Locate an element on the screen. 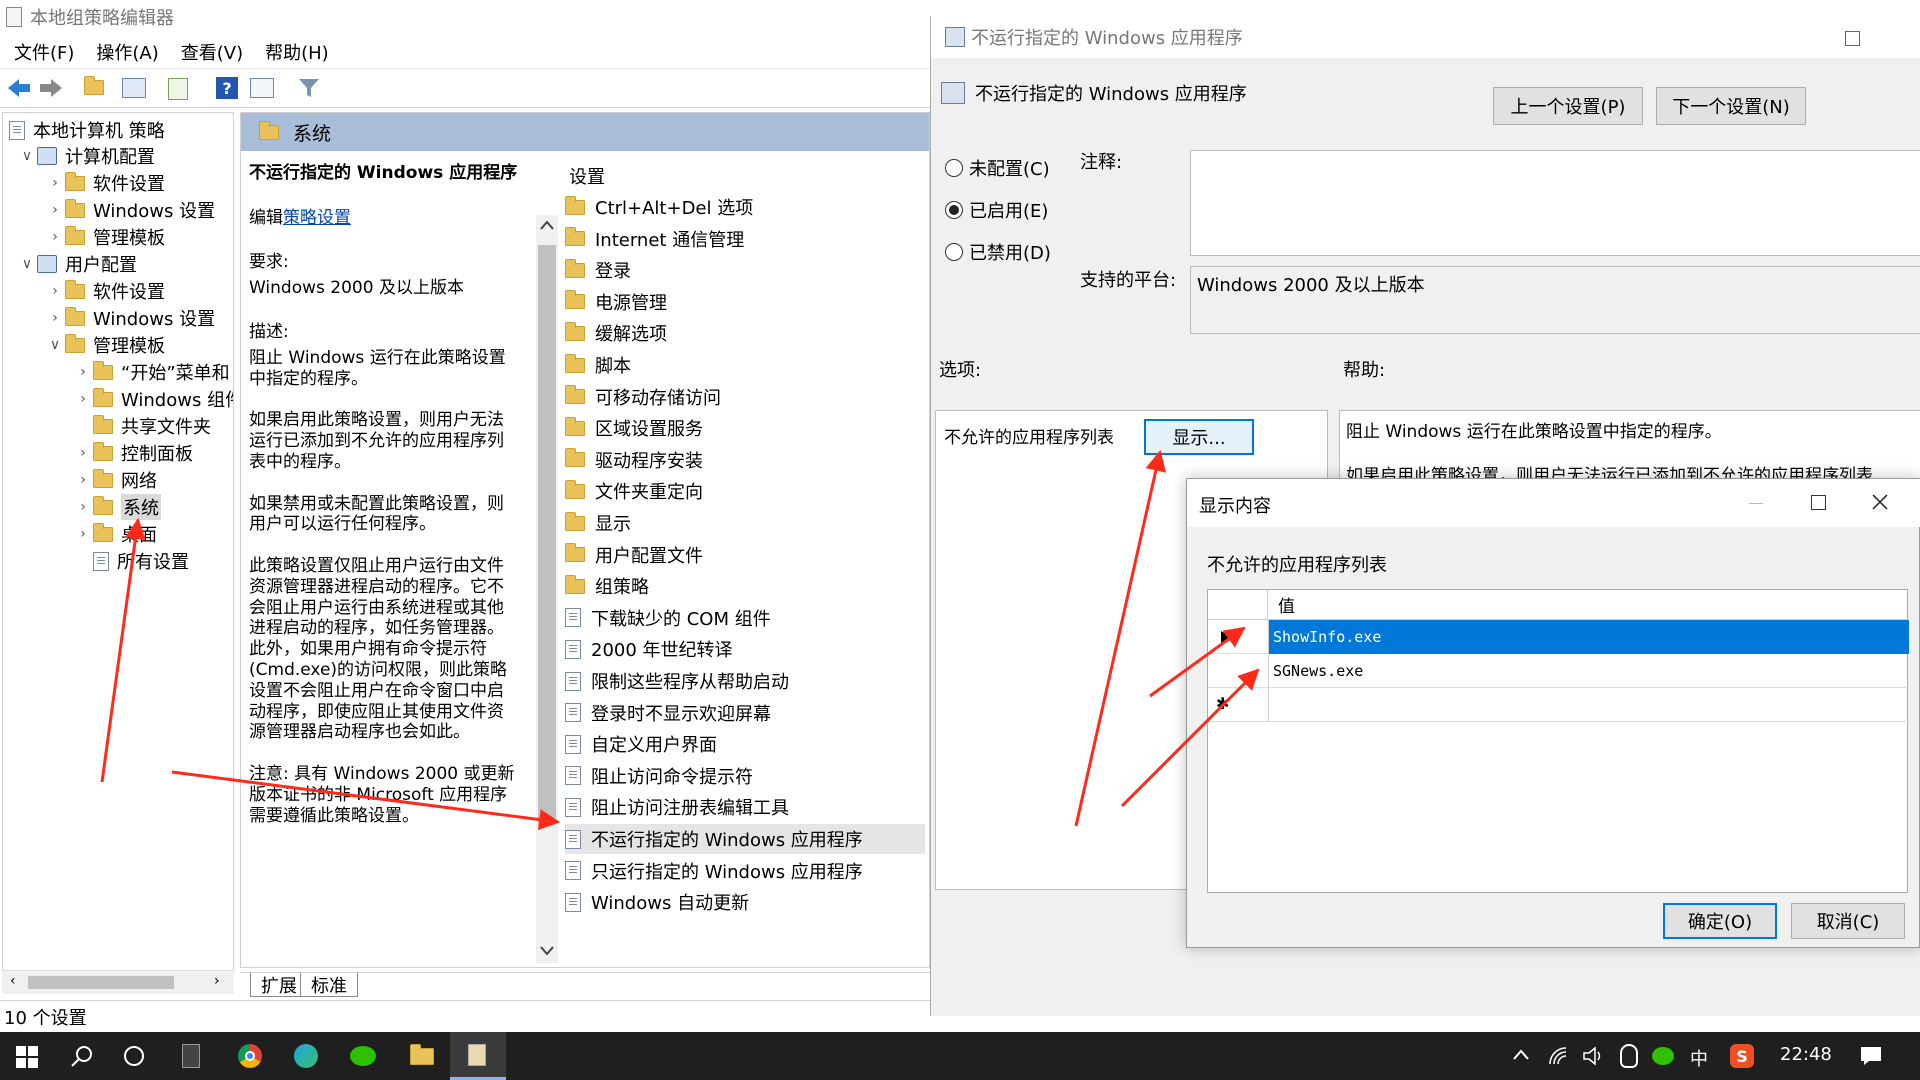 This screenshot has width=1920, height=1080. grid-row: ShowInfo.exe is located at coordinates (1558, 637).